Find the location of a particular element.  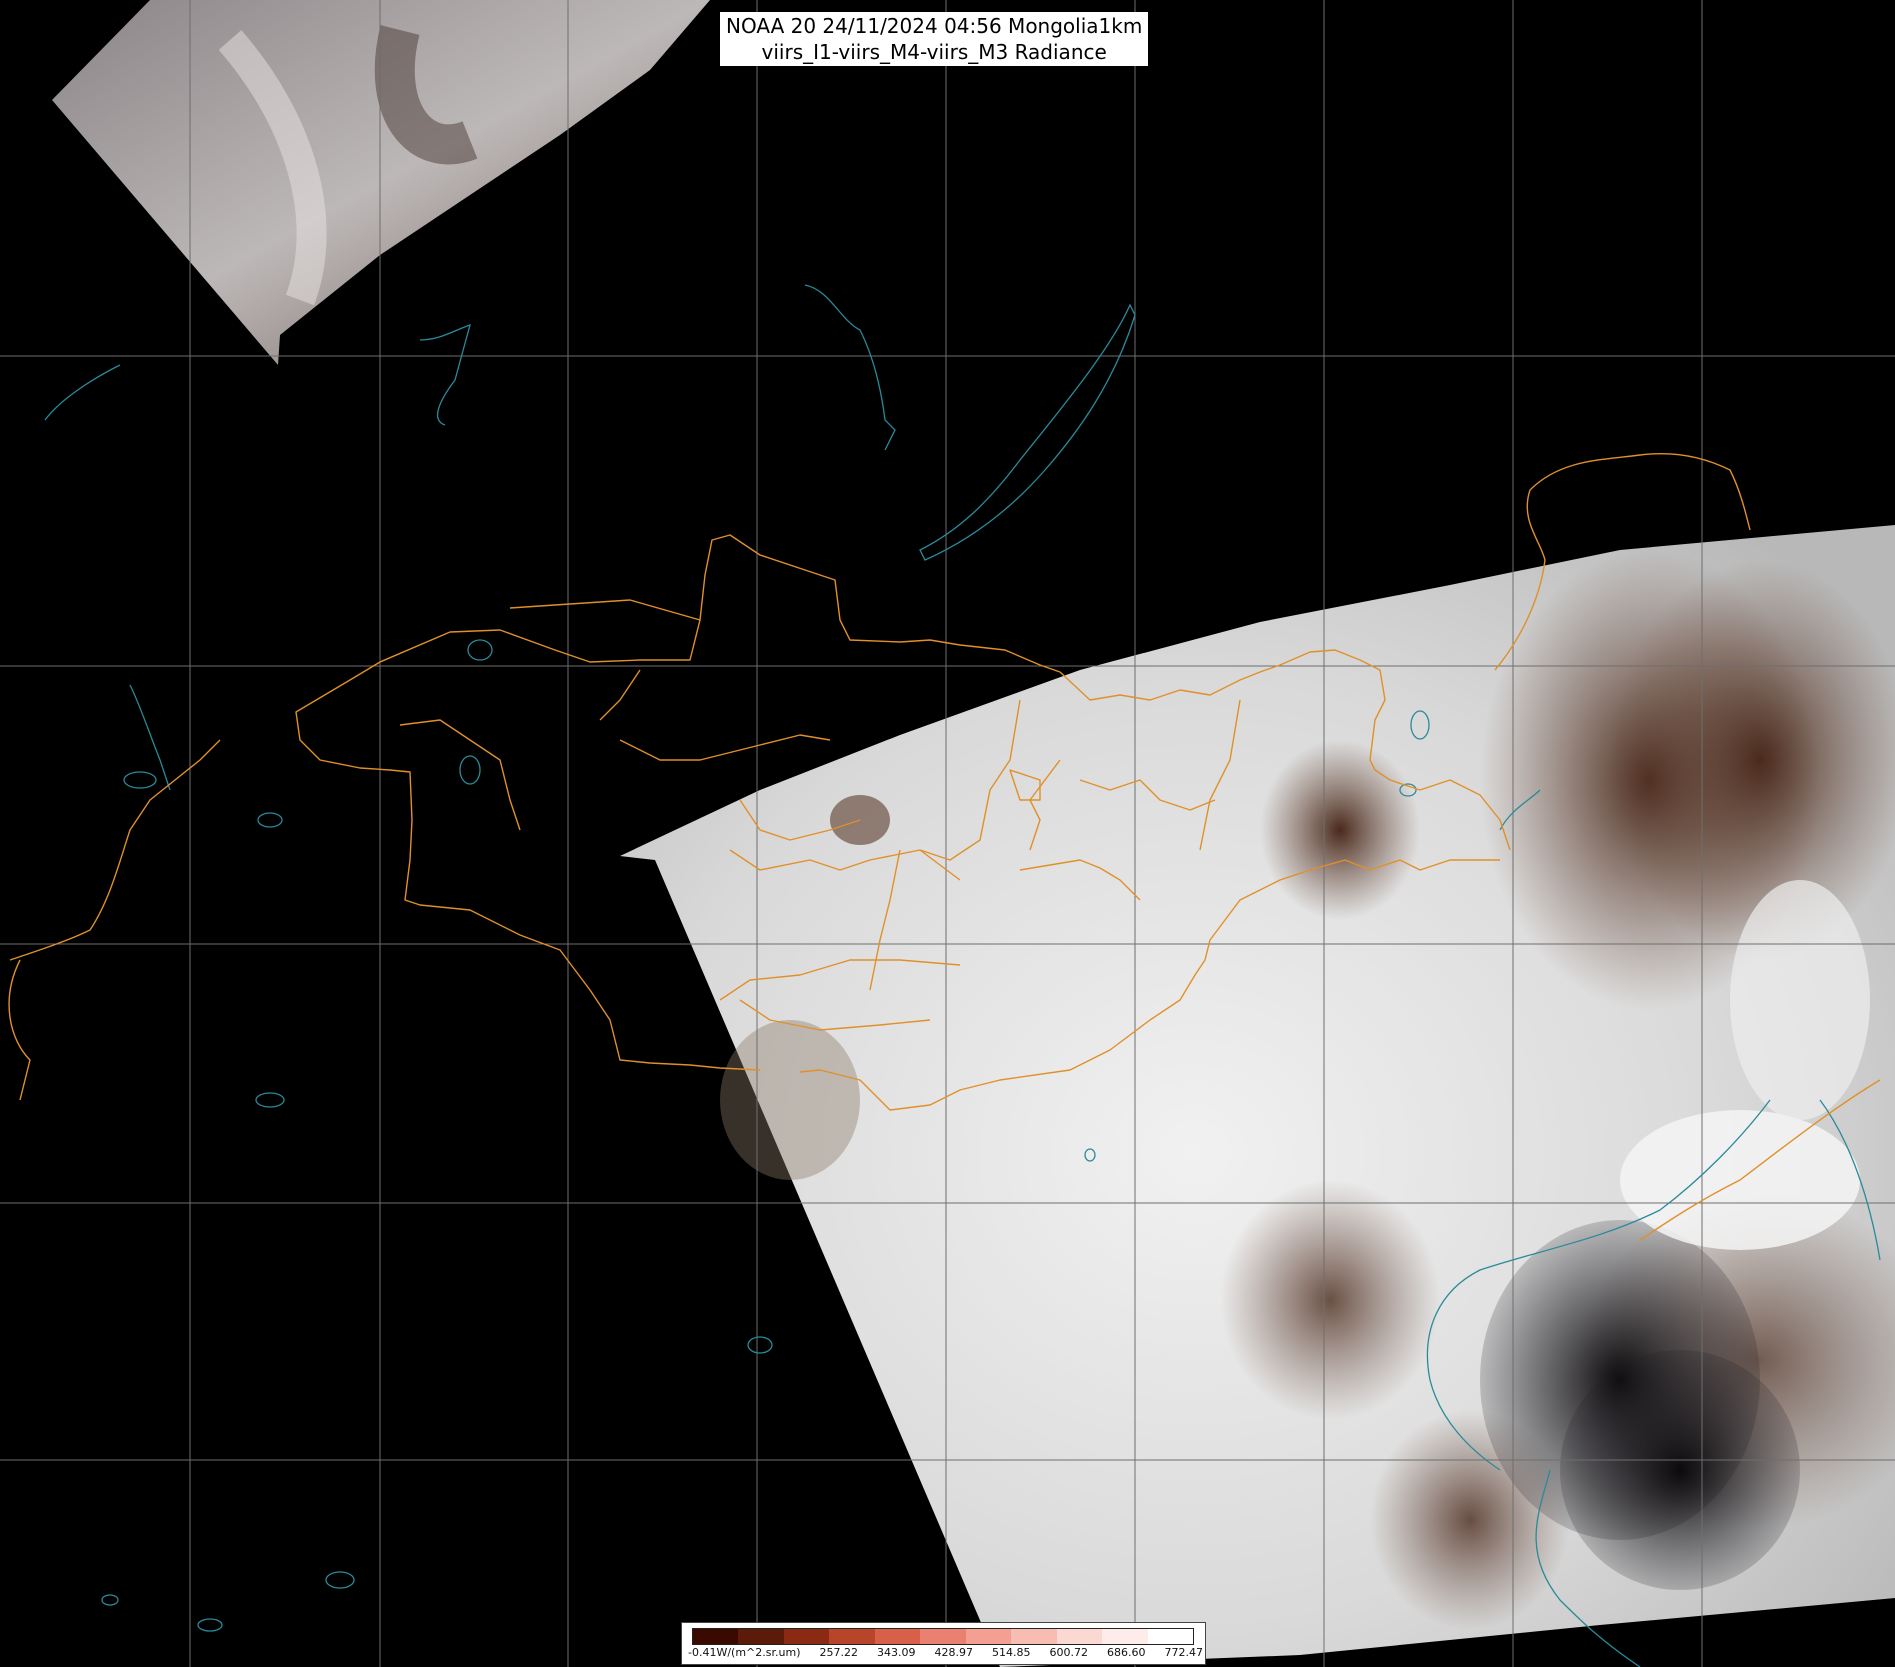

legend-label: 600.72 is located at coordinates (1068, 1652).